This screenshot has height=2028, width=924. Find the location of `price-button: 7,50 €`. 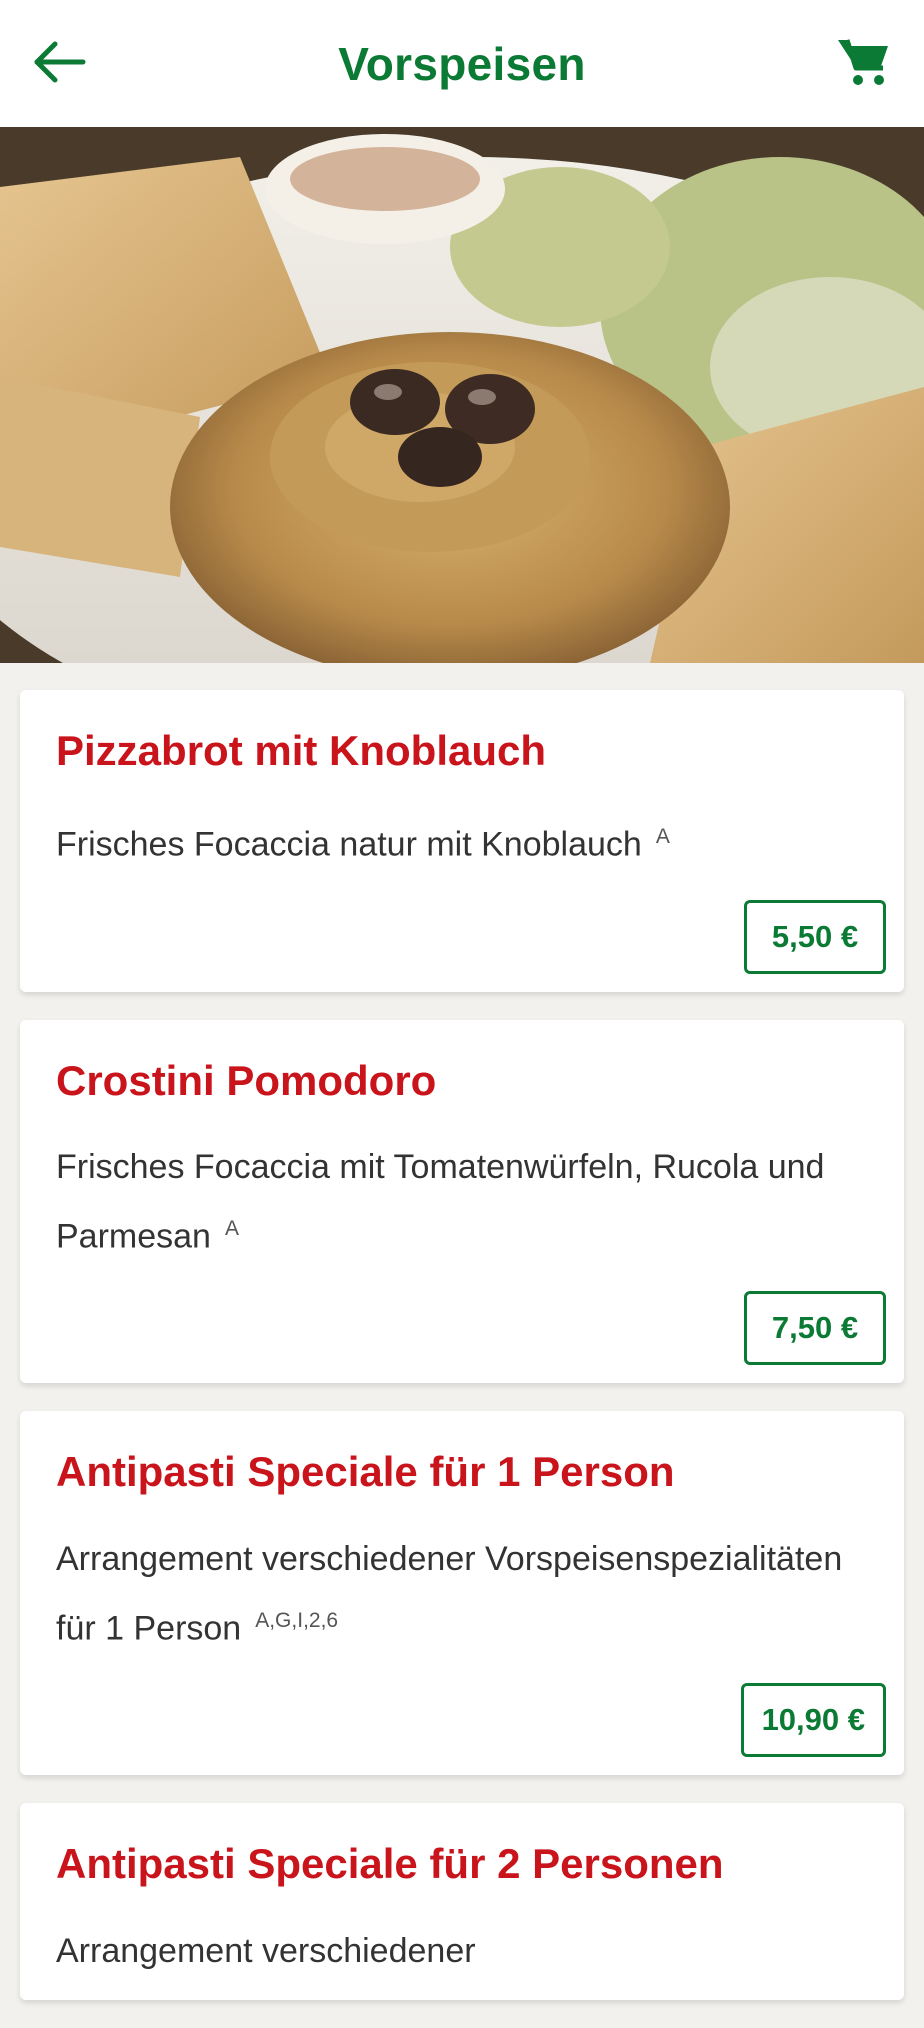

price-button: 7,50 € is located at coordinates (815, 1328).